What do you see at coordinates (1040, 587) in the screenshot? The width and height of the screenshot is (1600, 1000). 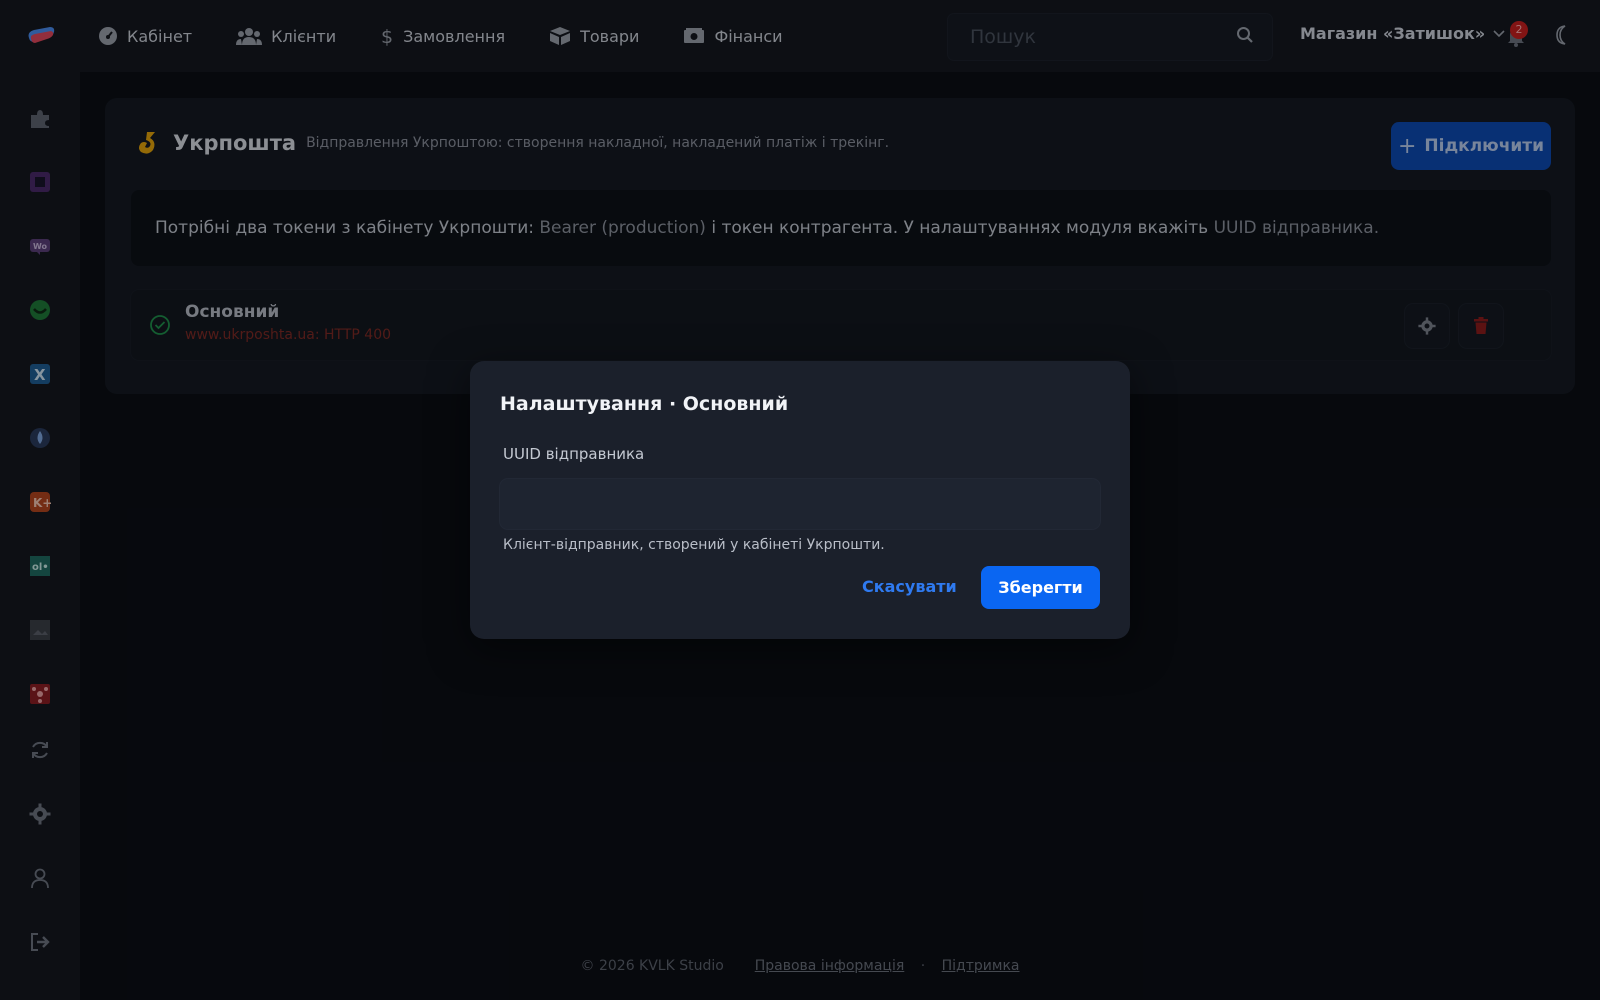 I see `save-button: Зберегти` at bounding box center [1040, 587].